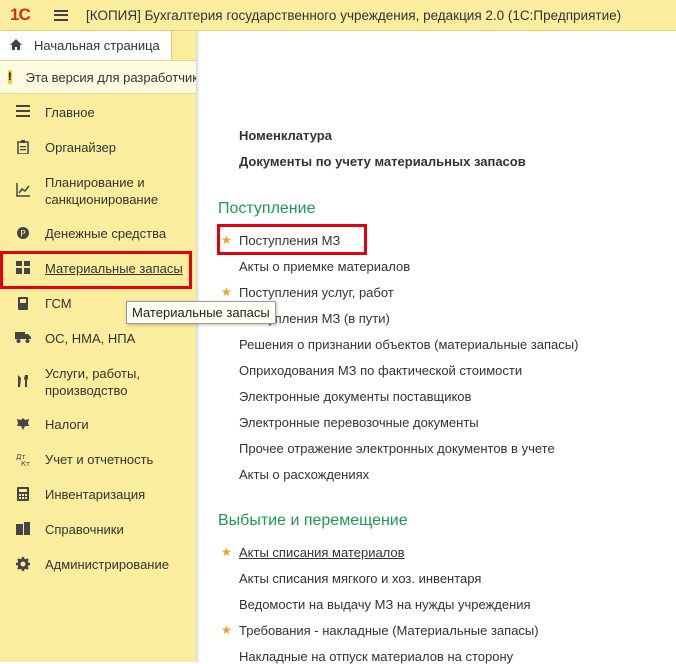  I want to click on fuel-icon, so click(23, 304).